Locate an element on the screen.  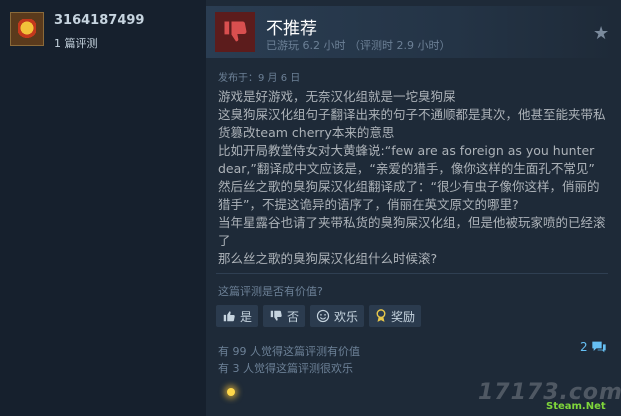
award-button: 奖励 is located at coordinates (395, 316).